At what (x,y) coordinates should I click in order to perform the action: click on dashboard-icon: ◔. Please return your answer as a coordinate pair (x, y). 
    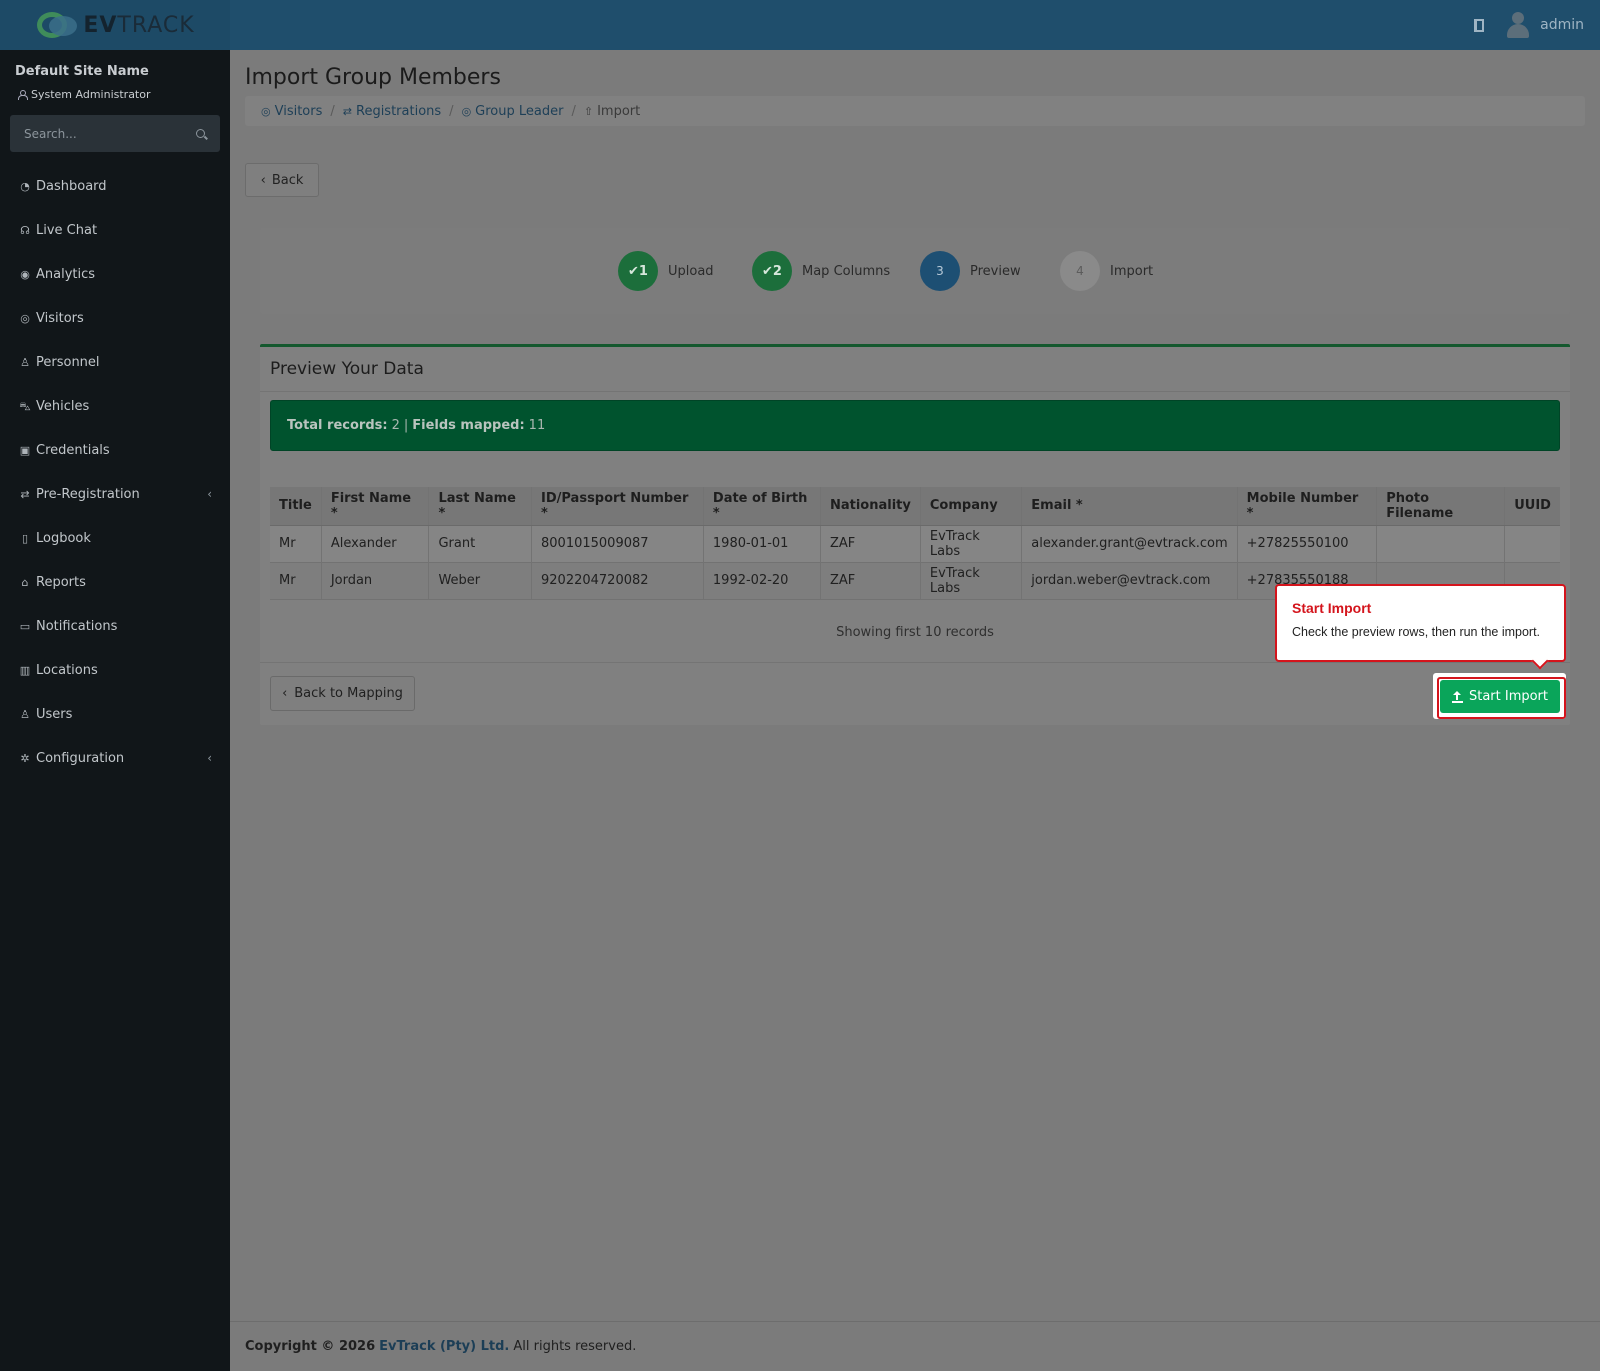
    Looking at the image, I should click on (25, 186).